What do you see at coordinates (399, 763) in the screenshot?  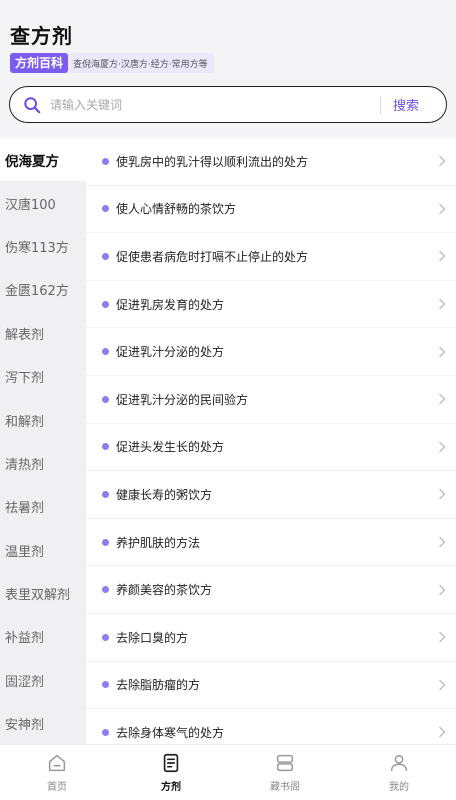 I see `user-icon` at bounding box center [399, 763].